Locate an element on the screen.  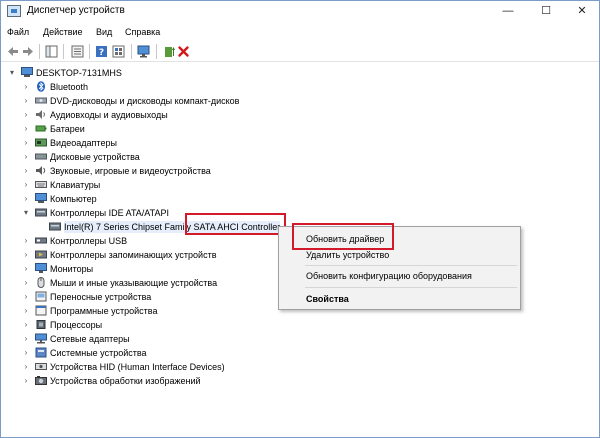
help-icon: ? is located at coordinates (101, 51).